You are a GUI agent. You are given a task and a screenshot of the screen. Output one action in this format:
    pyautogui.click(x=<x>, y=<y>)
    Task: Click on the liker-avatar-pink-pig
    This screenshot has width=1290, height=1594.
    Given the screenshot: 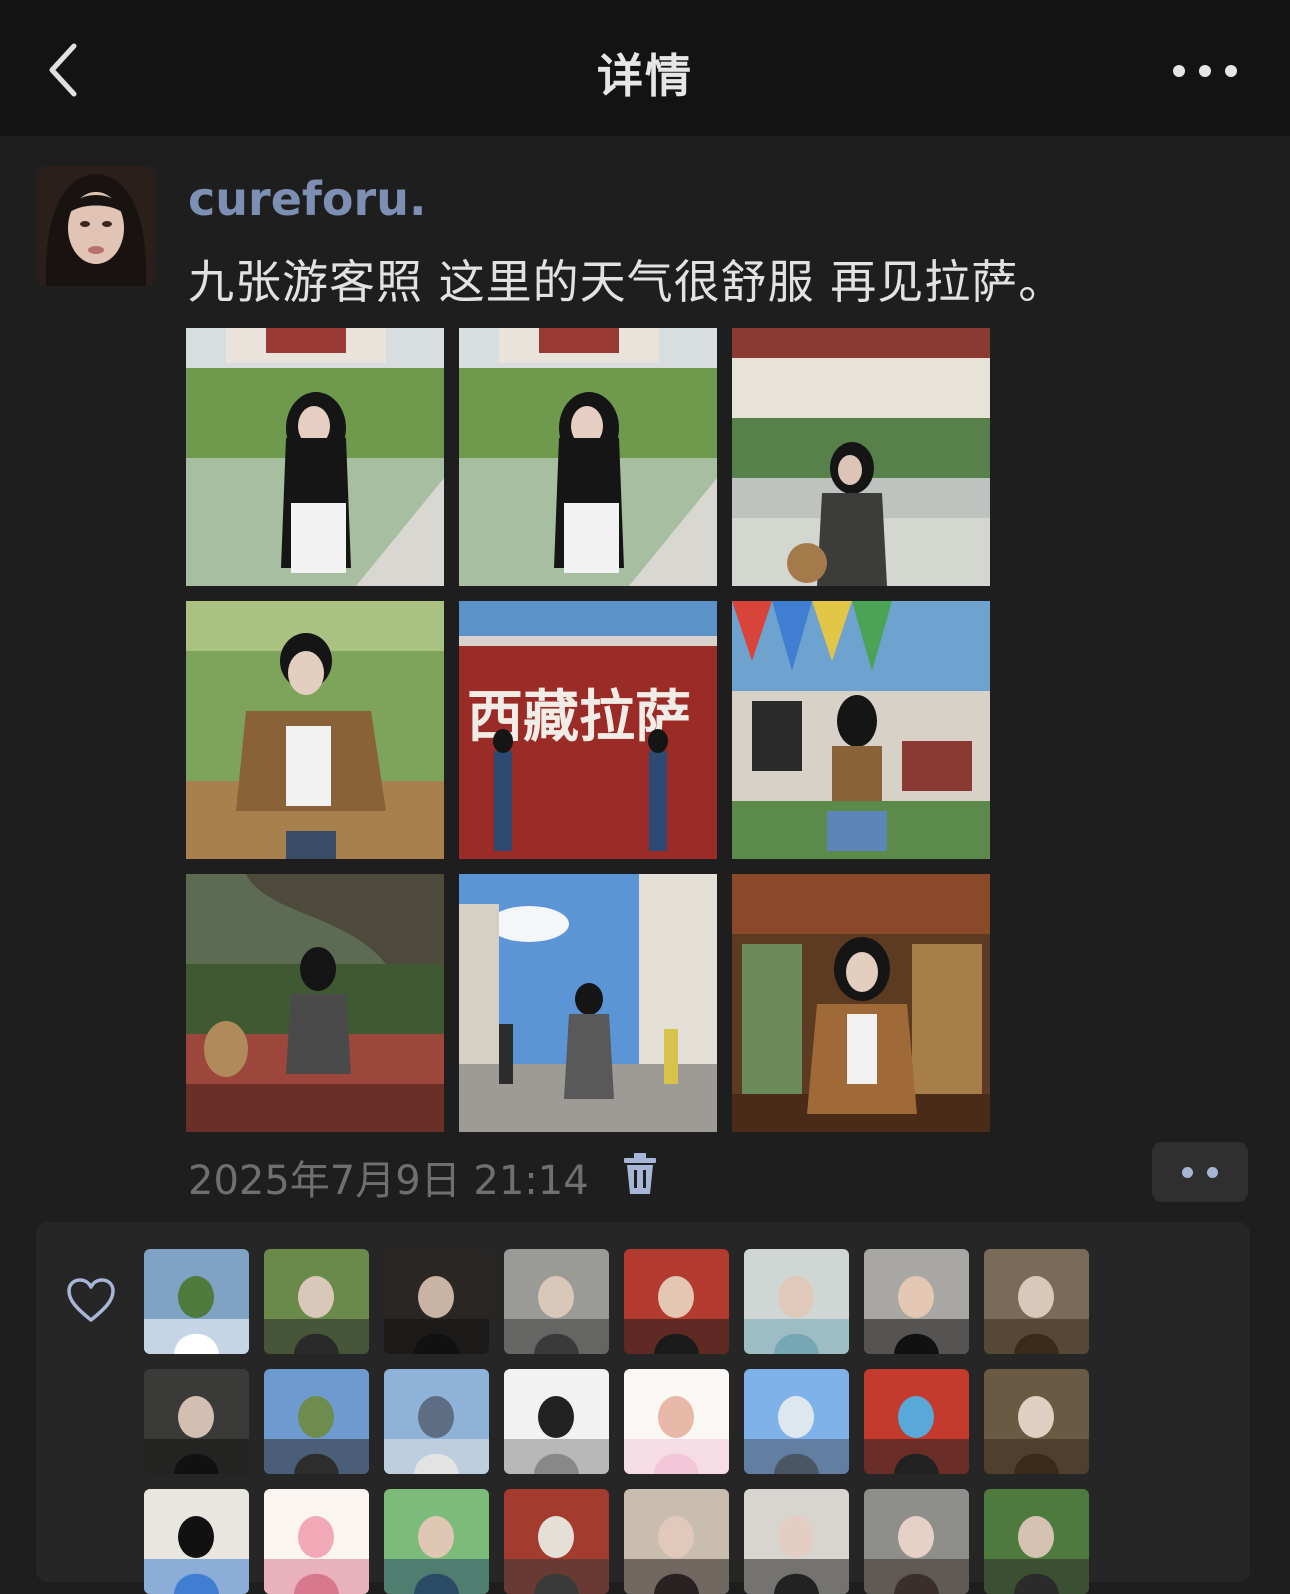 What is the action you would take?
    pyautogui.click(x=316, y=1541)
    